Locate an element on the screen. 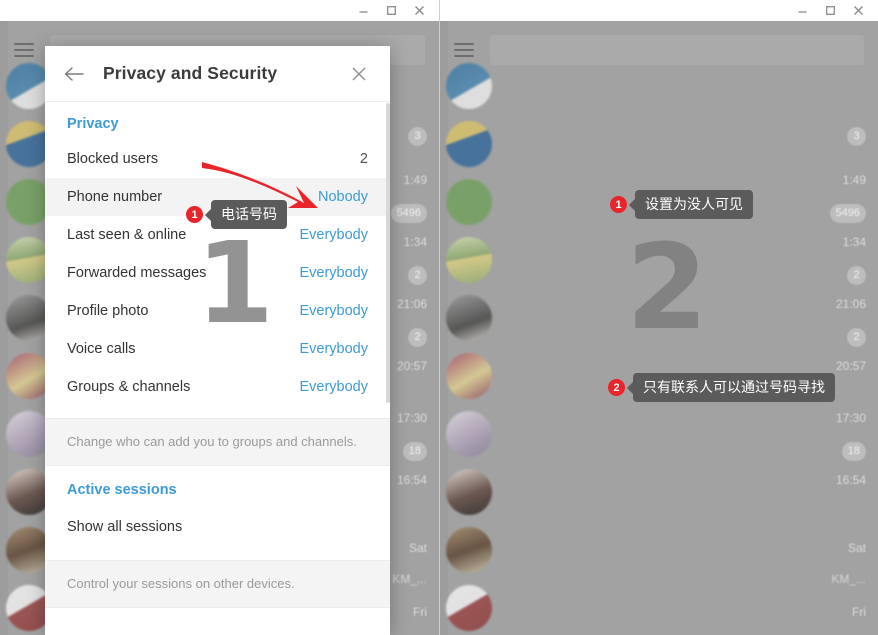 This screenshot has height=635, width=878. tooltip-phone-number: 电话号码 is located at coordinates (246, 214).